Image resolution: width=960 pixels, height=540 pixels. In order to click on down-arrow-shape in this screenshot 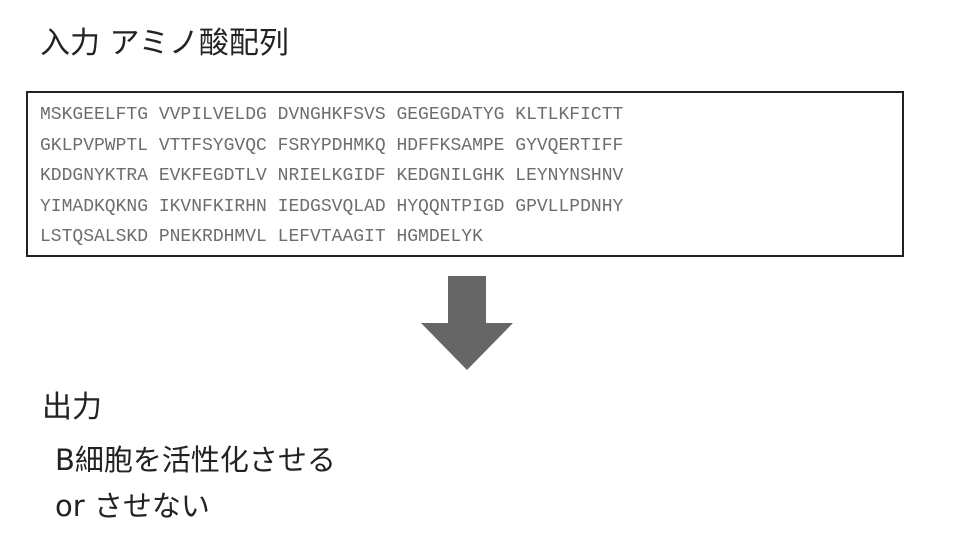, I will do `click(467, 323)`.